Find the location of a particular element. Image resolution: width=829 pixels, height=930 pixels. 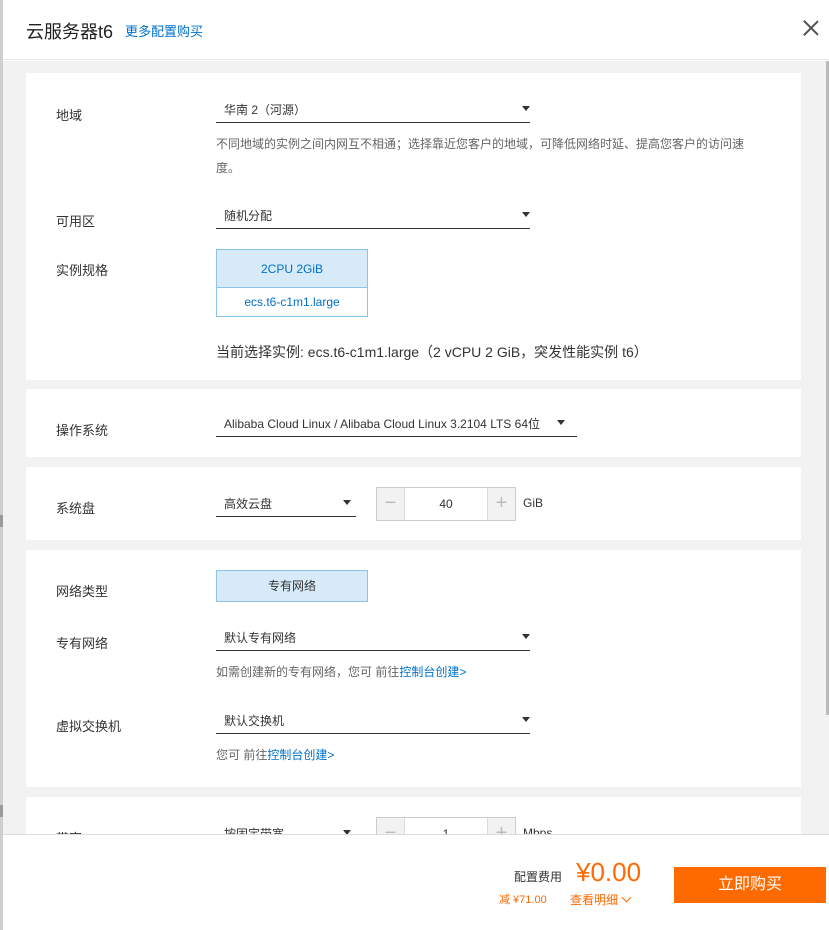

spec-option-body: ecs.t6-c1m1.large is located at coordinates (292, 302).